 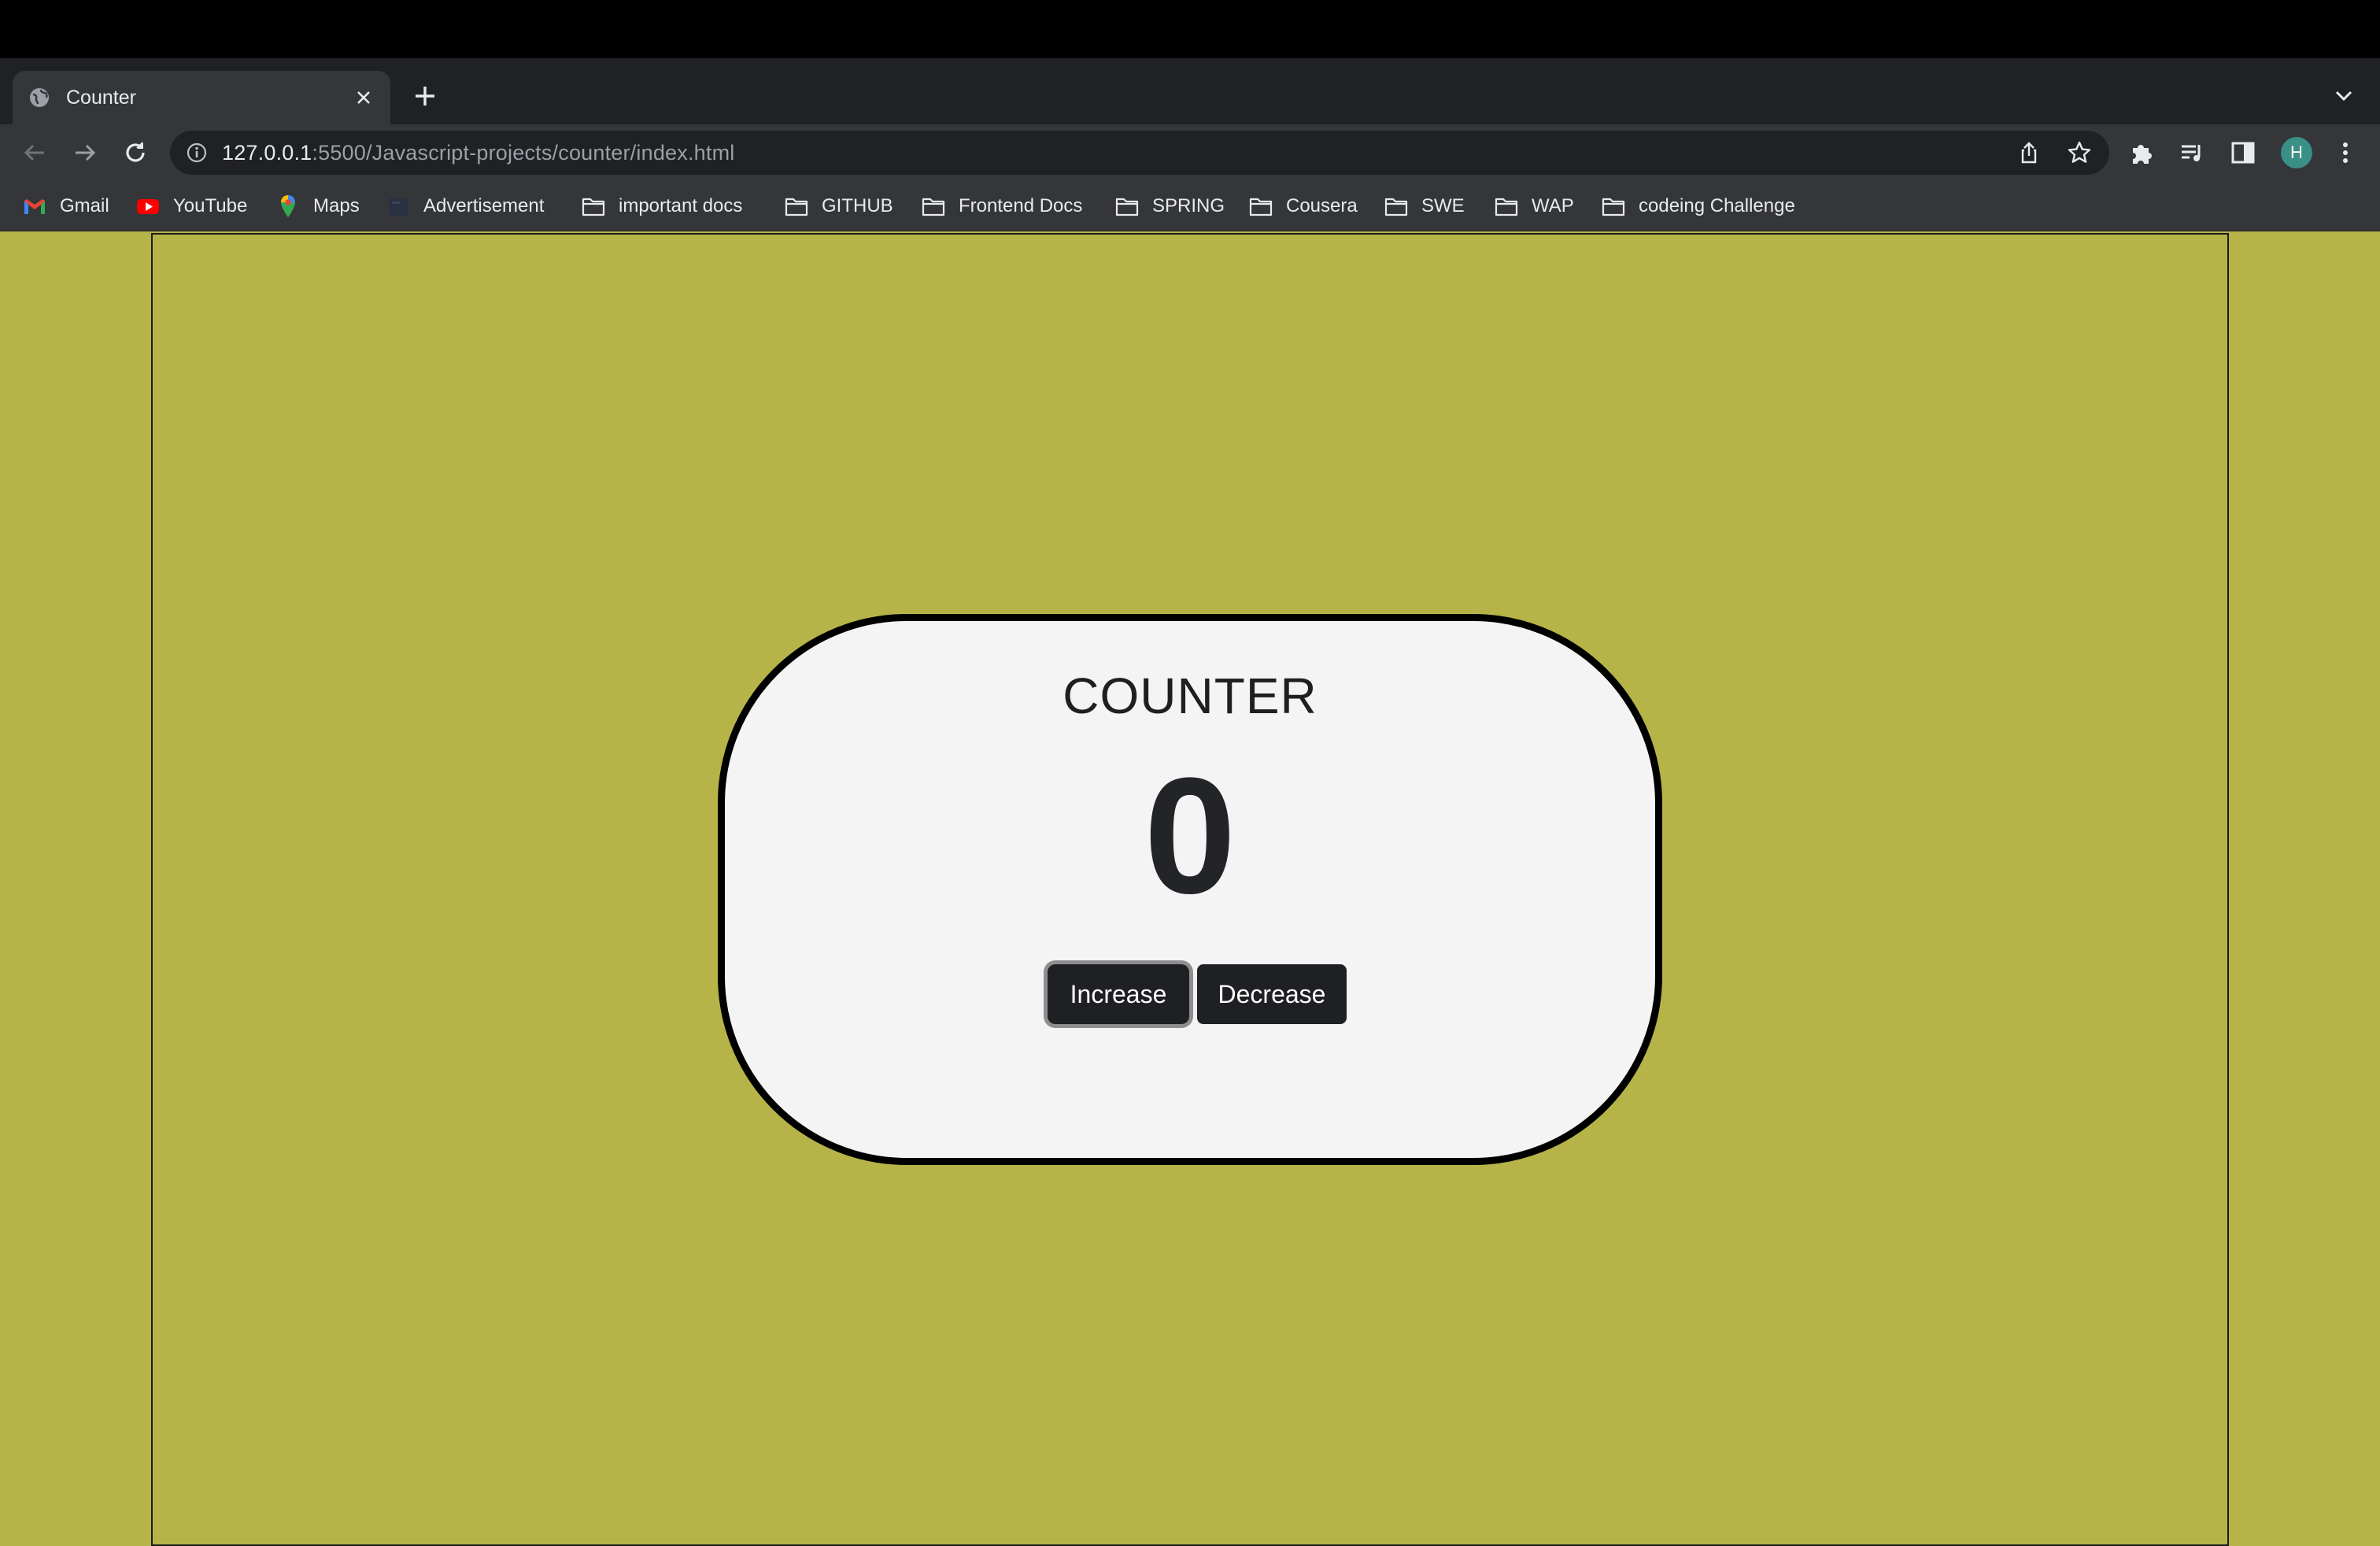 I want to click on tab-counter: Counter, so click(x=201, y=97).